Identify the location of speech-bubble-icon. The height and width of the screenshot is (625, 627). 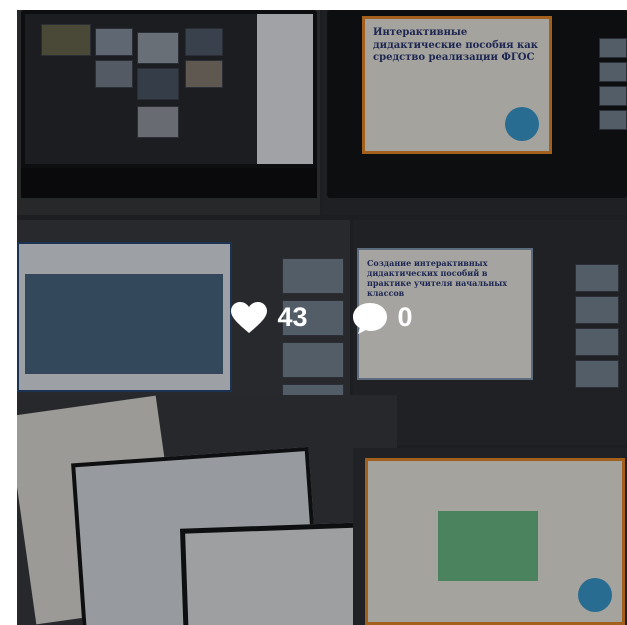
(370, 318).